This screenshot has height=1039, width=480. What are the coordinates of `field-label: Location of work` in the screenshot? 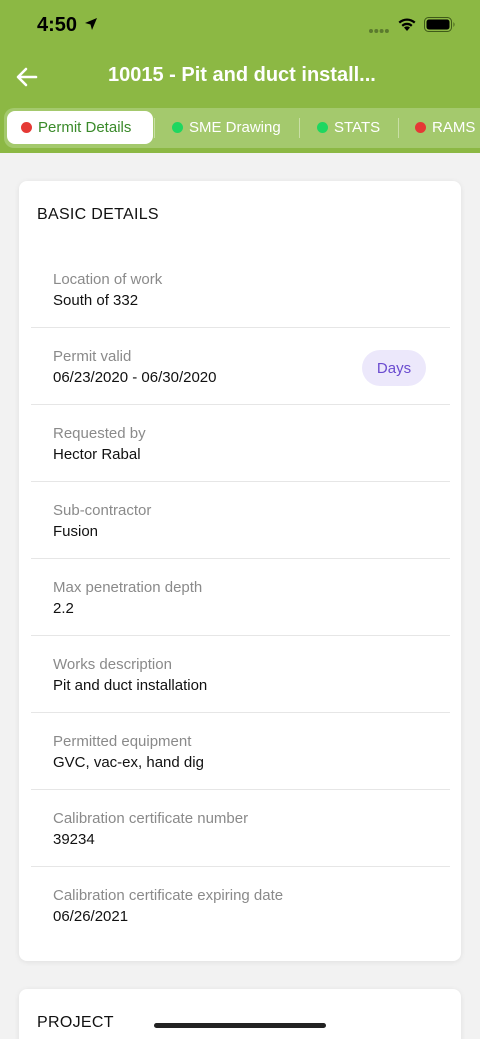 It's located at (108, 279).